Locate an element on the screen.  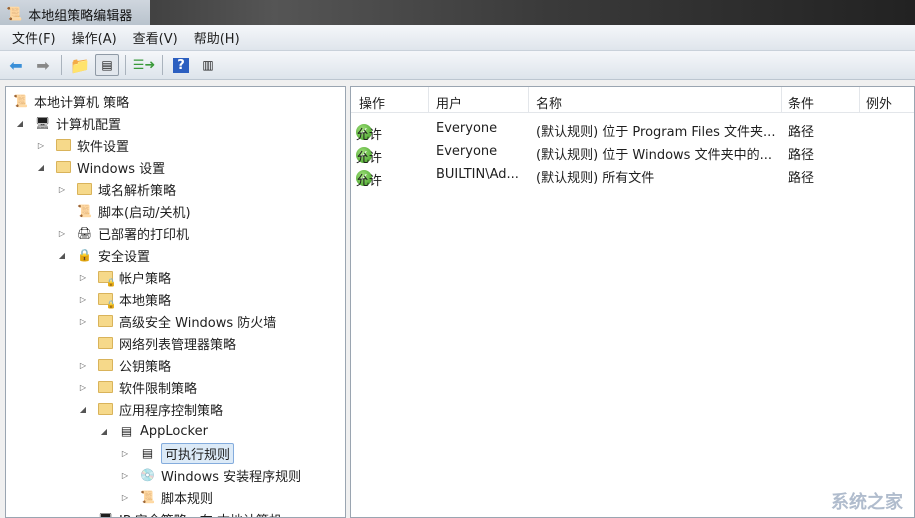
menu-help: 帮助(H) is located at coordinates (217, 37).